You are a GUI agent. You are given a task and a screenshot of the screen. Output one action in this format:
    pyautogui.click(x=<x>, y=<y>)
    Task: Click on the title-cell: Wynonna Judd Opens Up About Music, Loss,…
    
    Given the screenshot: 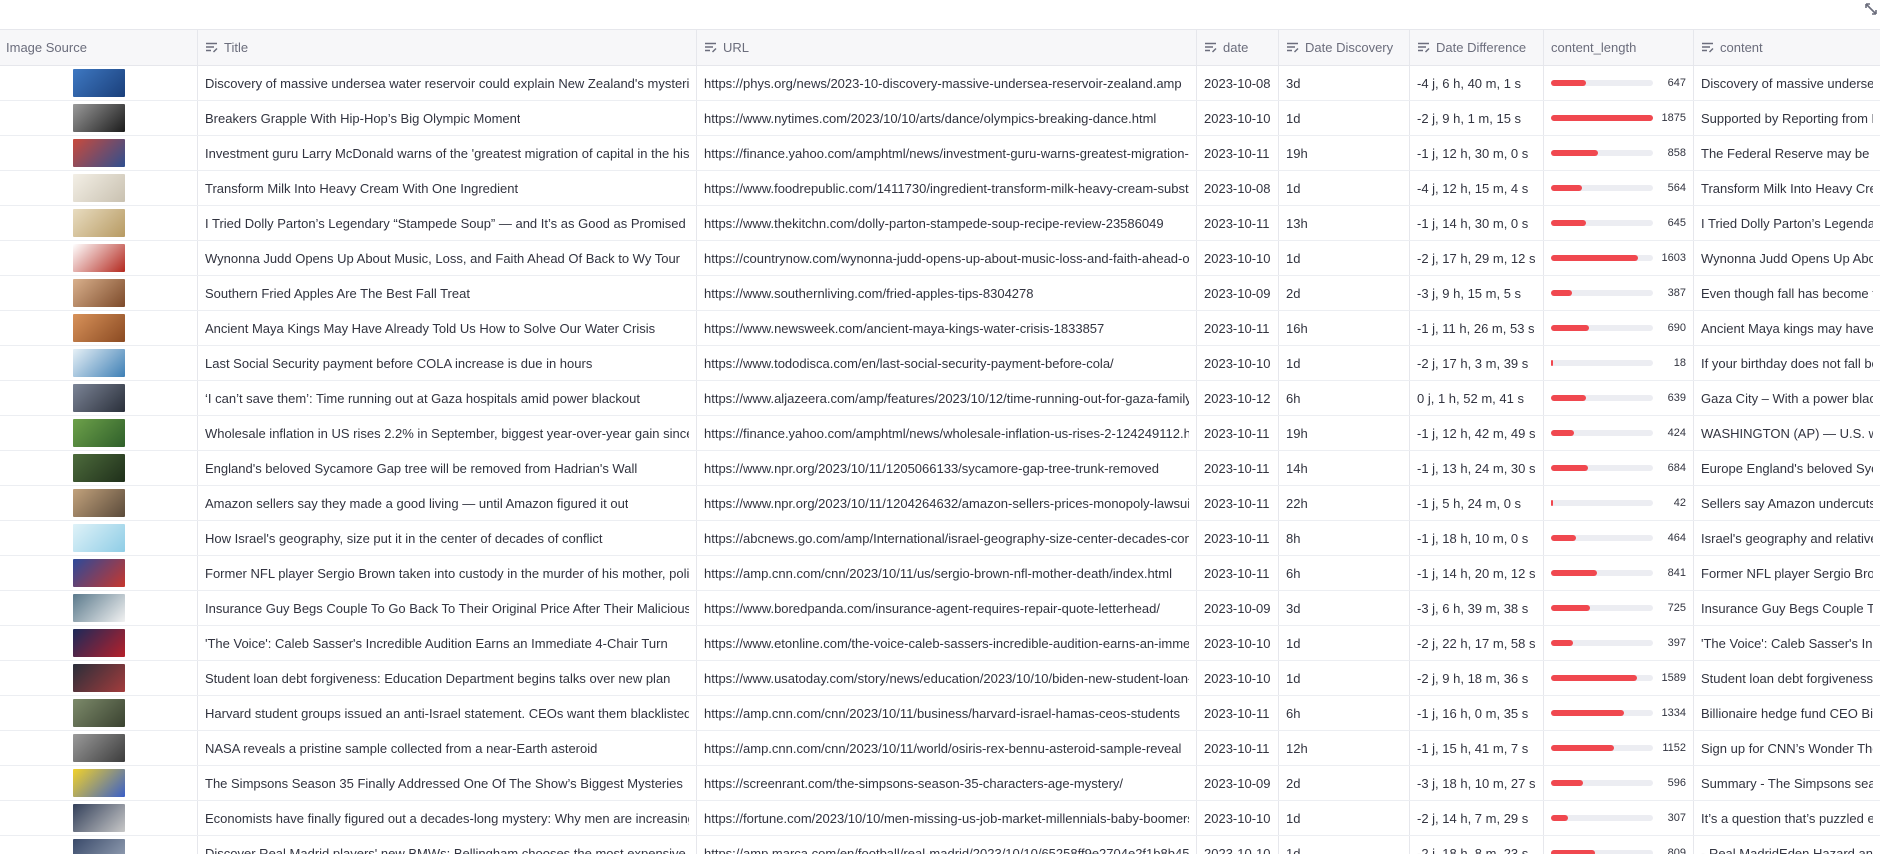 What is the action you would take?
    pyautogui.click(x=447, y=258)
    